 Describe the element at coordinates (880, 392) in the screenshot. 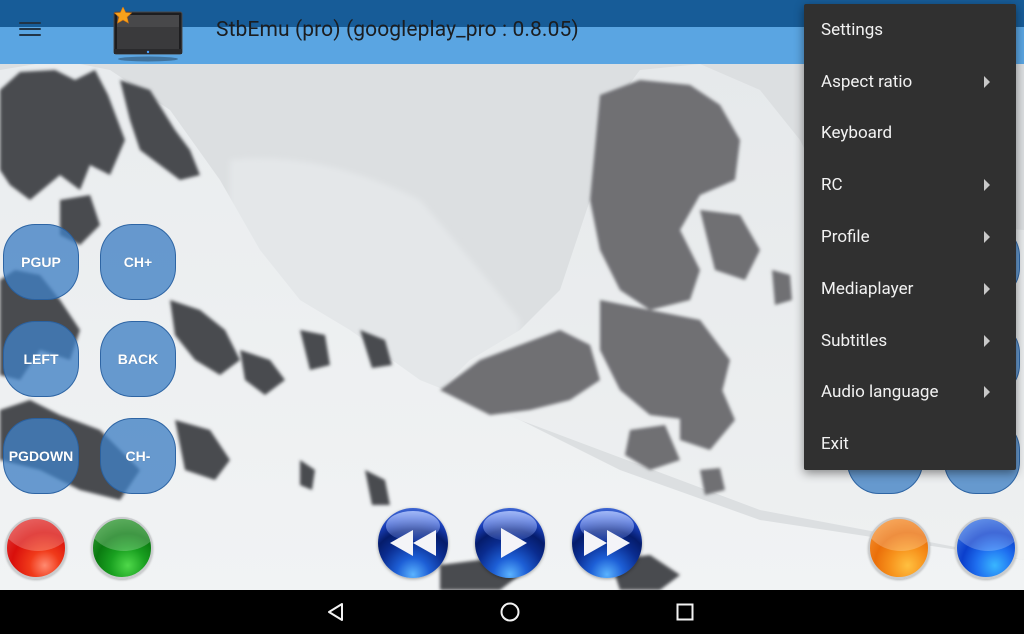

I see `menu-item-label: Audio language` at that location.